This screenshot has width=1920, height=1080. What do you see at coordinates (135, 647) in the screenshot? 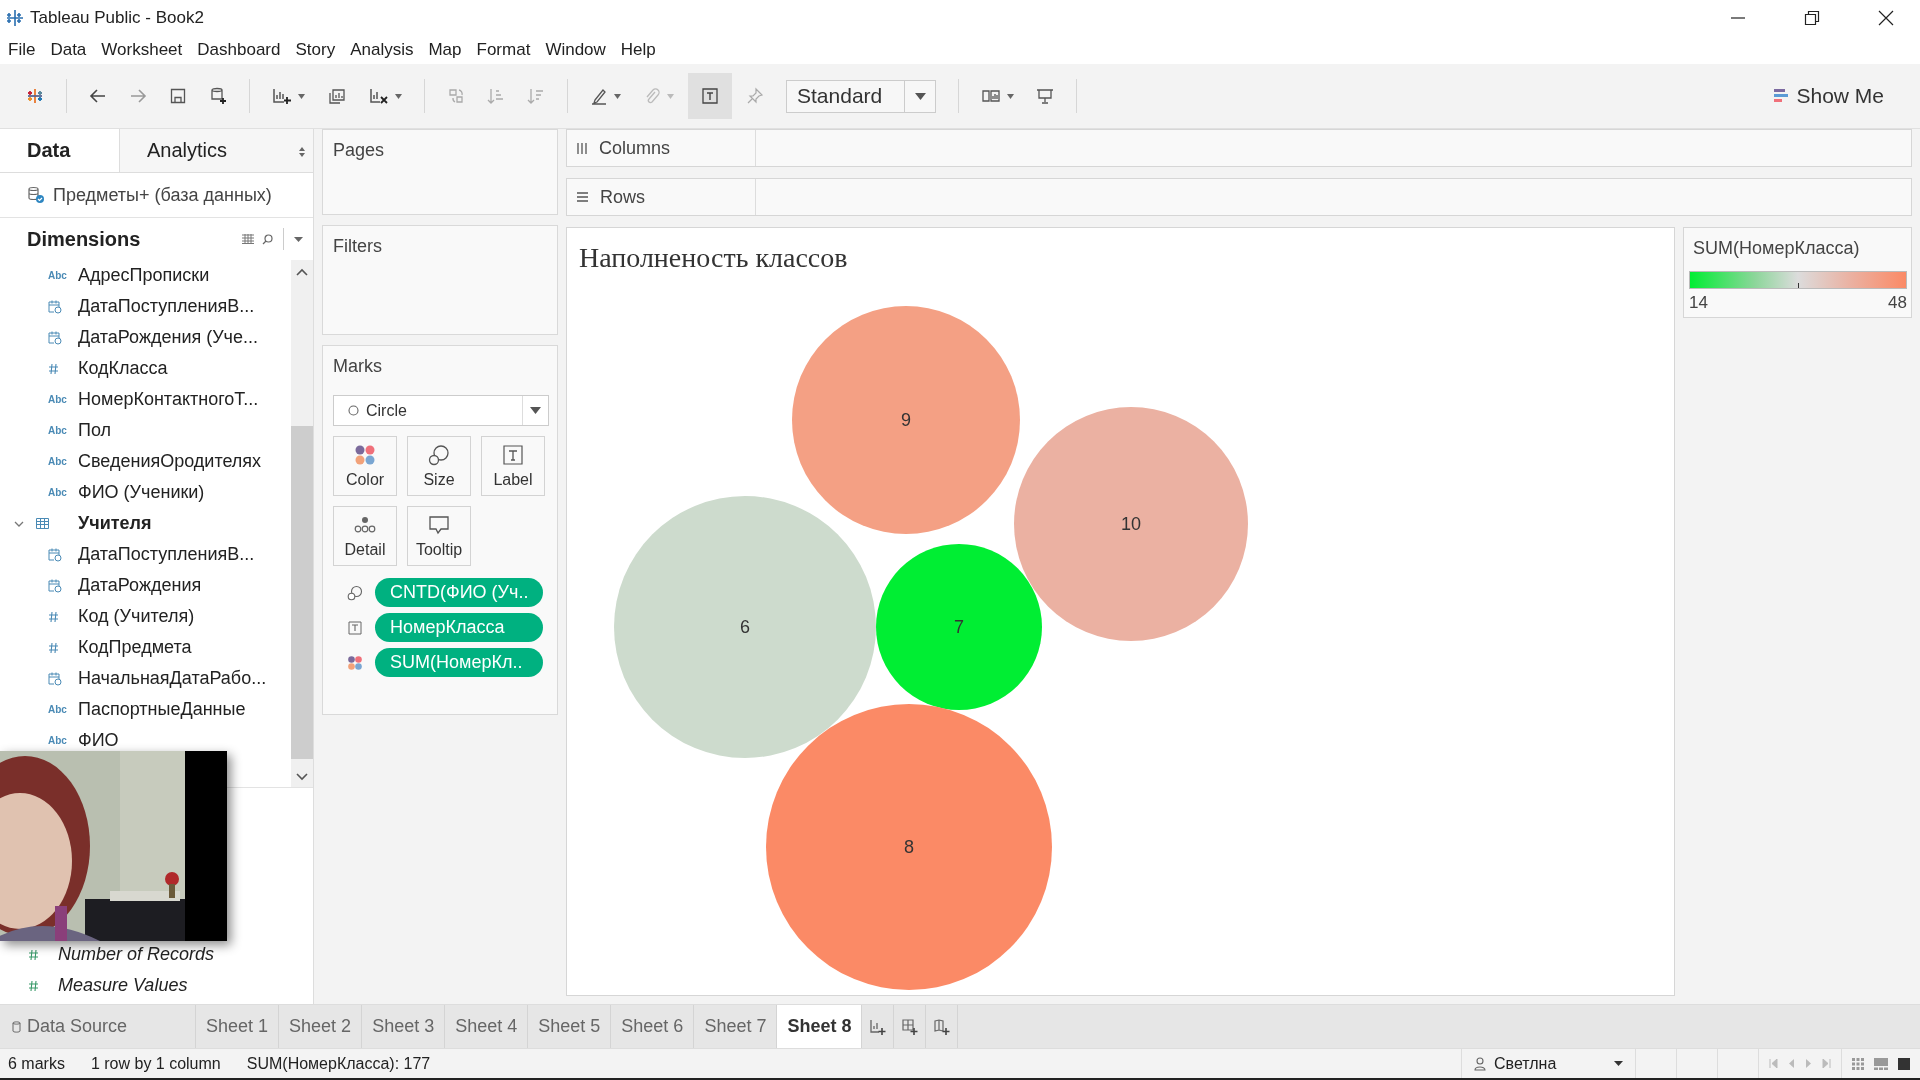
I see `field-item: КодПредмета` at bounding box center [135, 647].